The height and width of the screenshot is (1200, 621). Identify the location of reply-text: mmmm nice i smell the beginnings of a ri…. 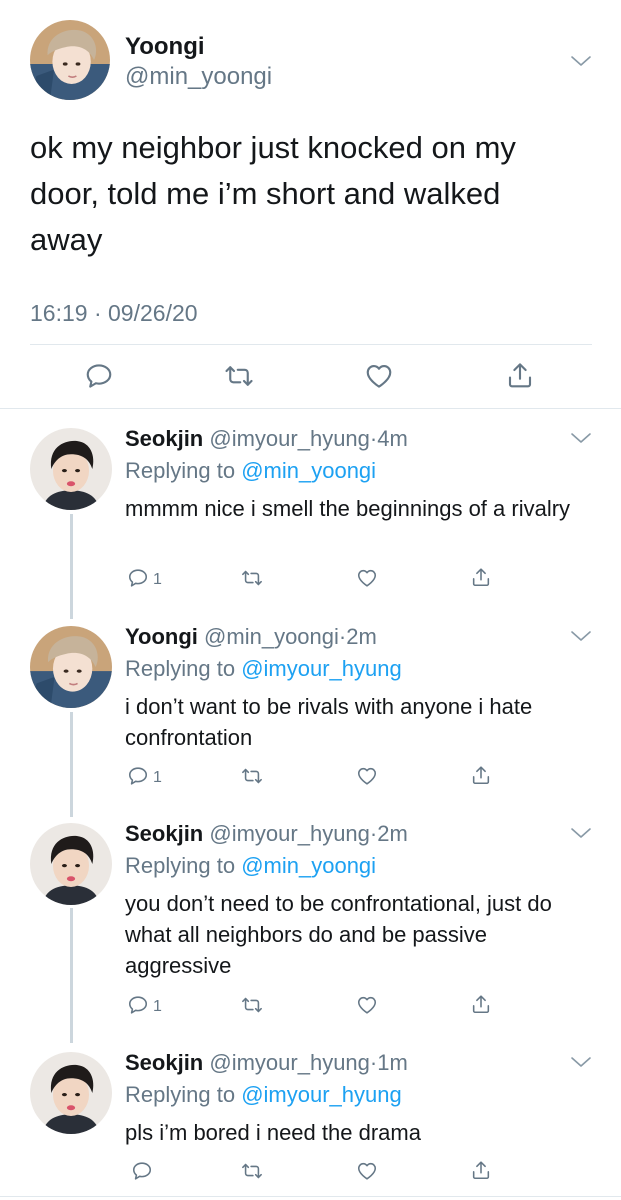
(348, 508).